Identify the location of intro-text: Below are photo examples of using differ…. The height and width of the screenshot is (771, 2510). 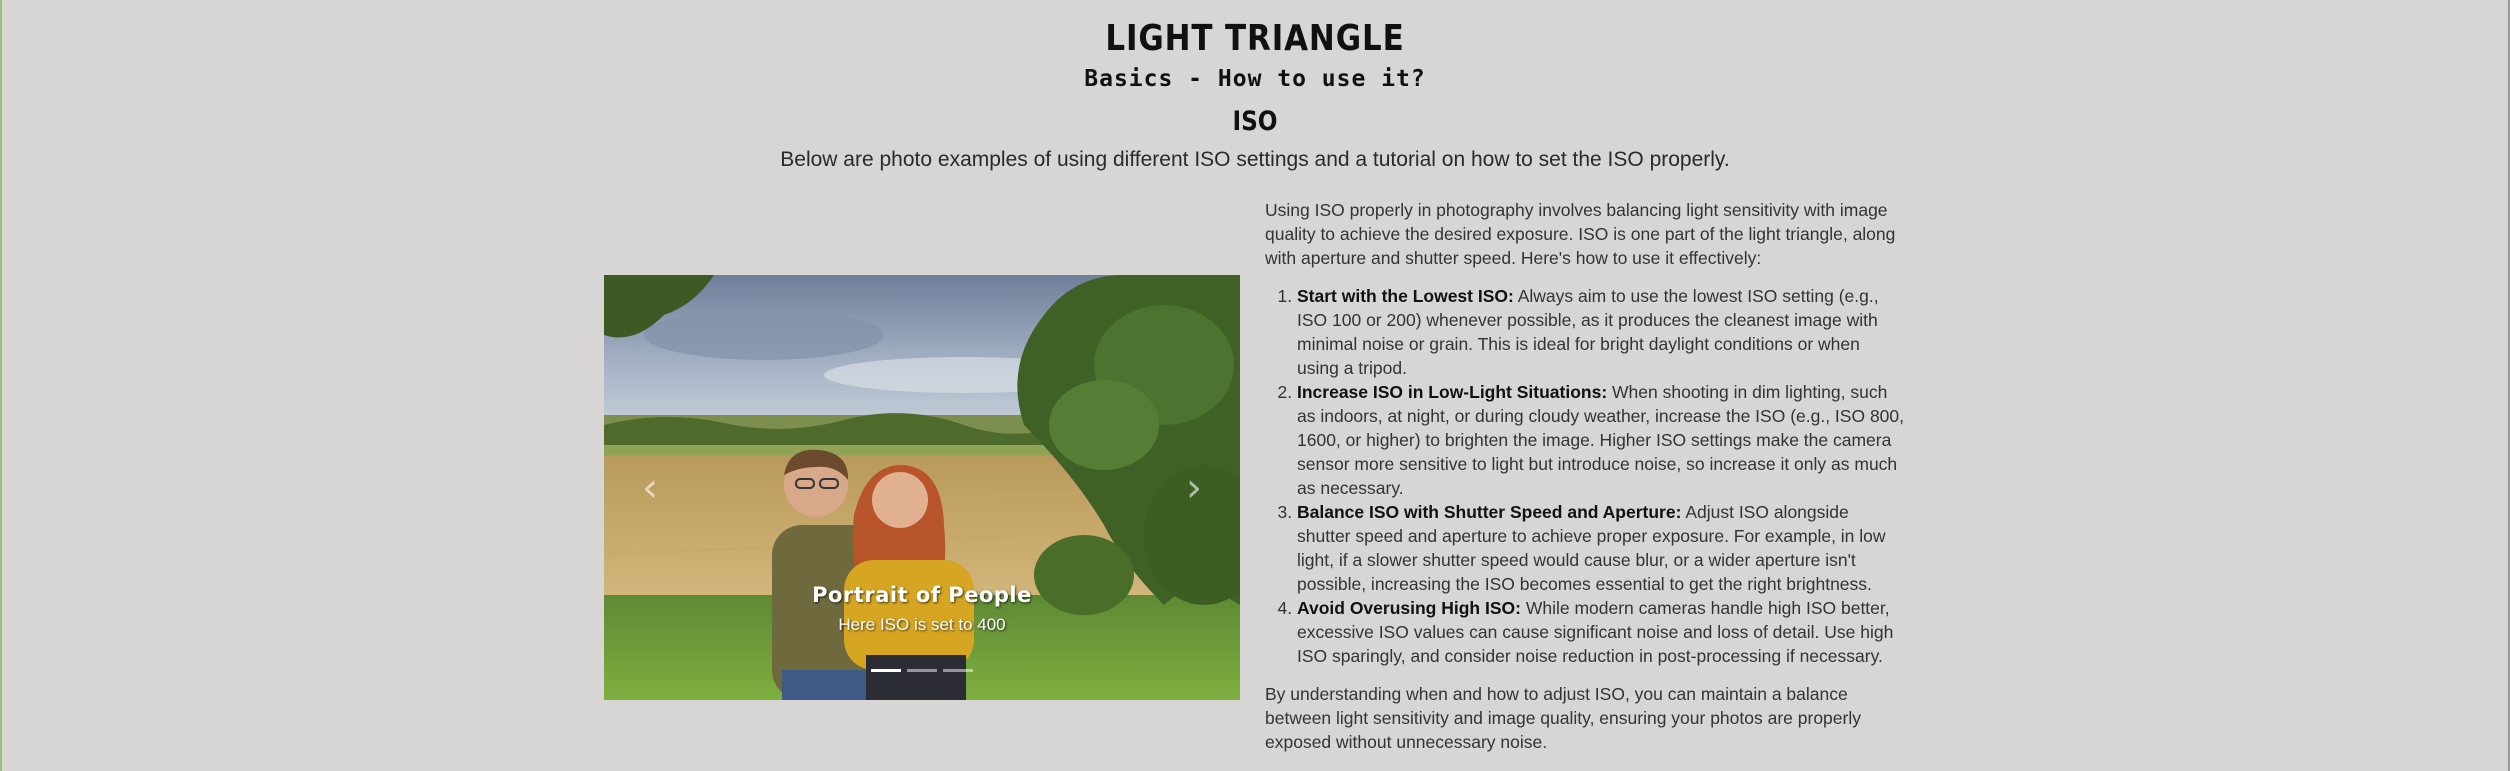
(1255, 159).